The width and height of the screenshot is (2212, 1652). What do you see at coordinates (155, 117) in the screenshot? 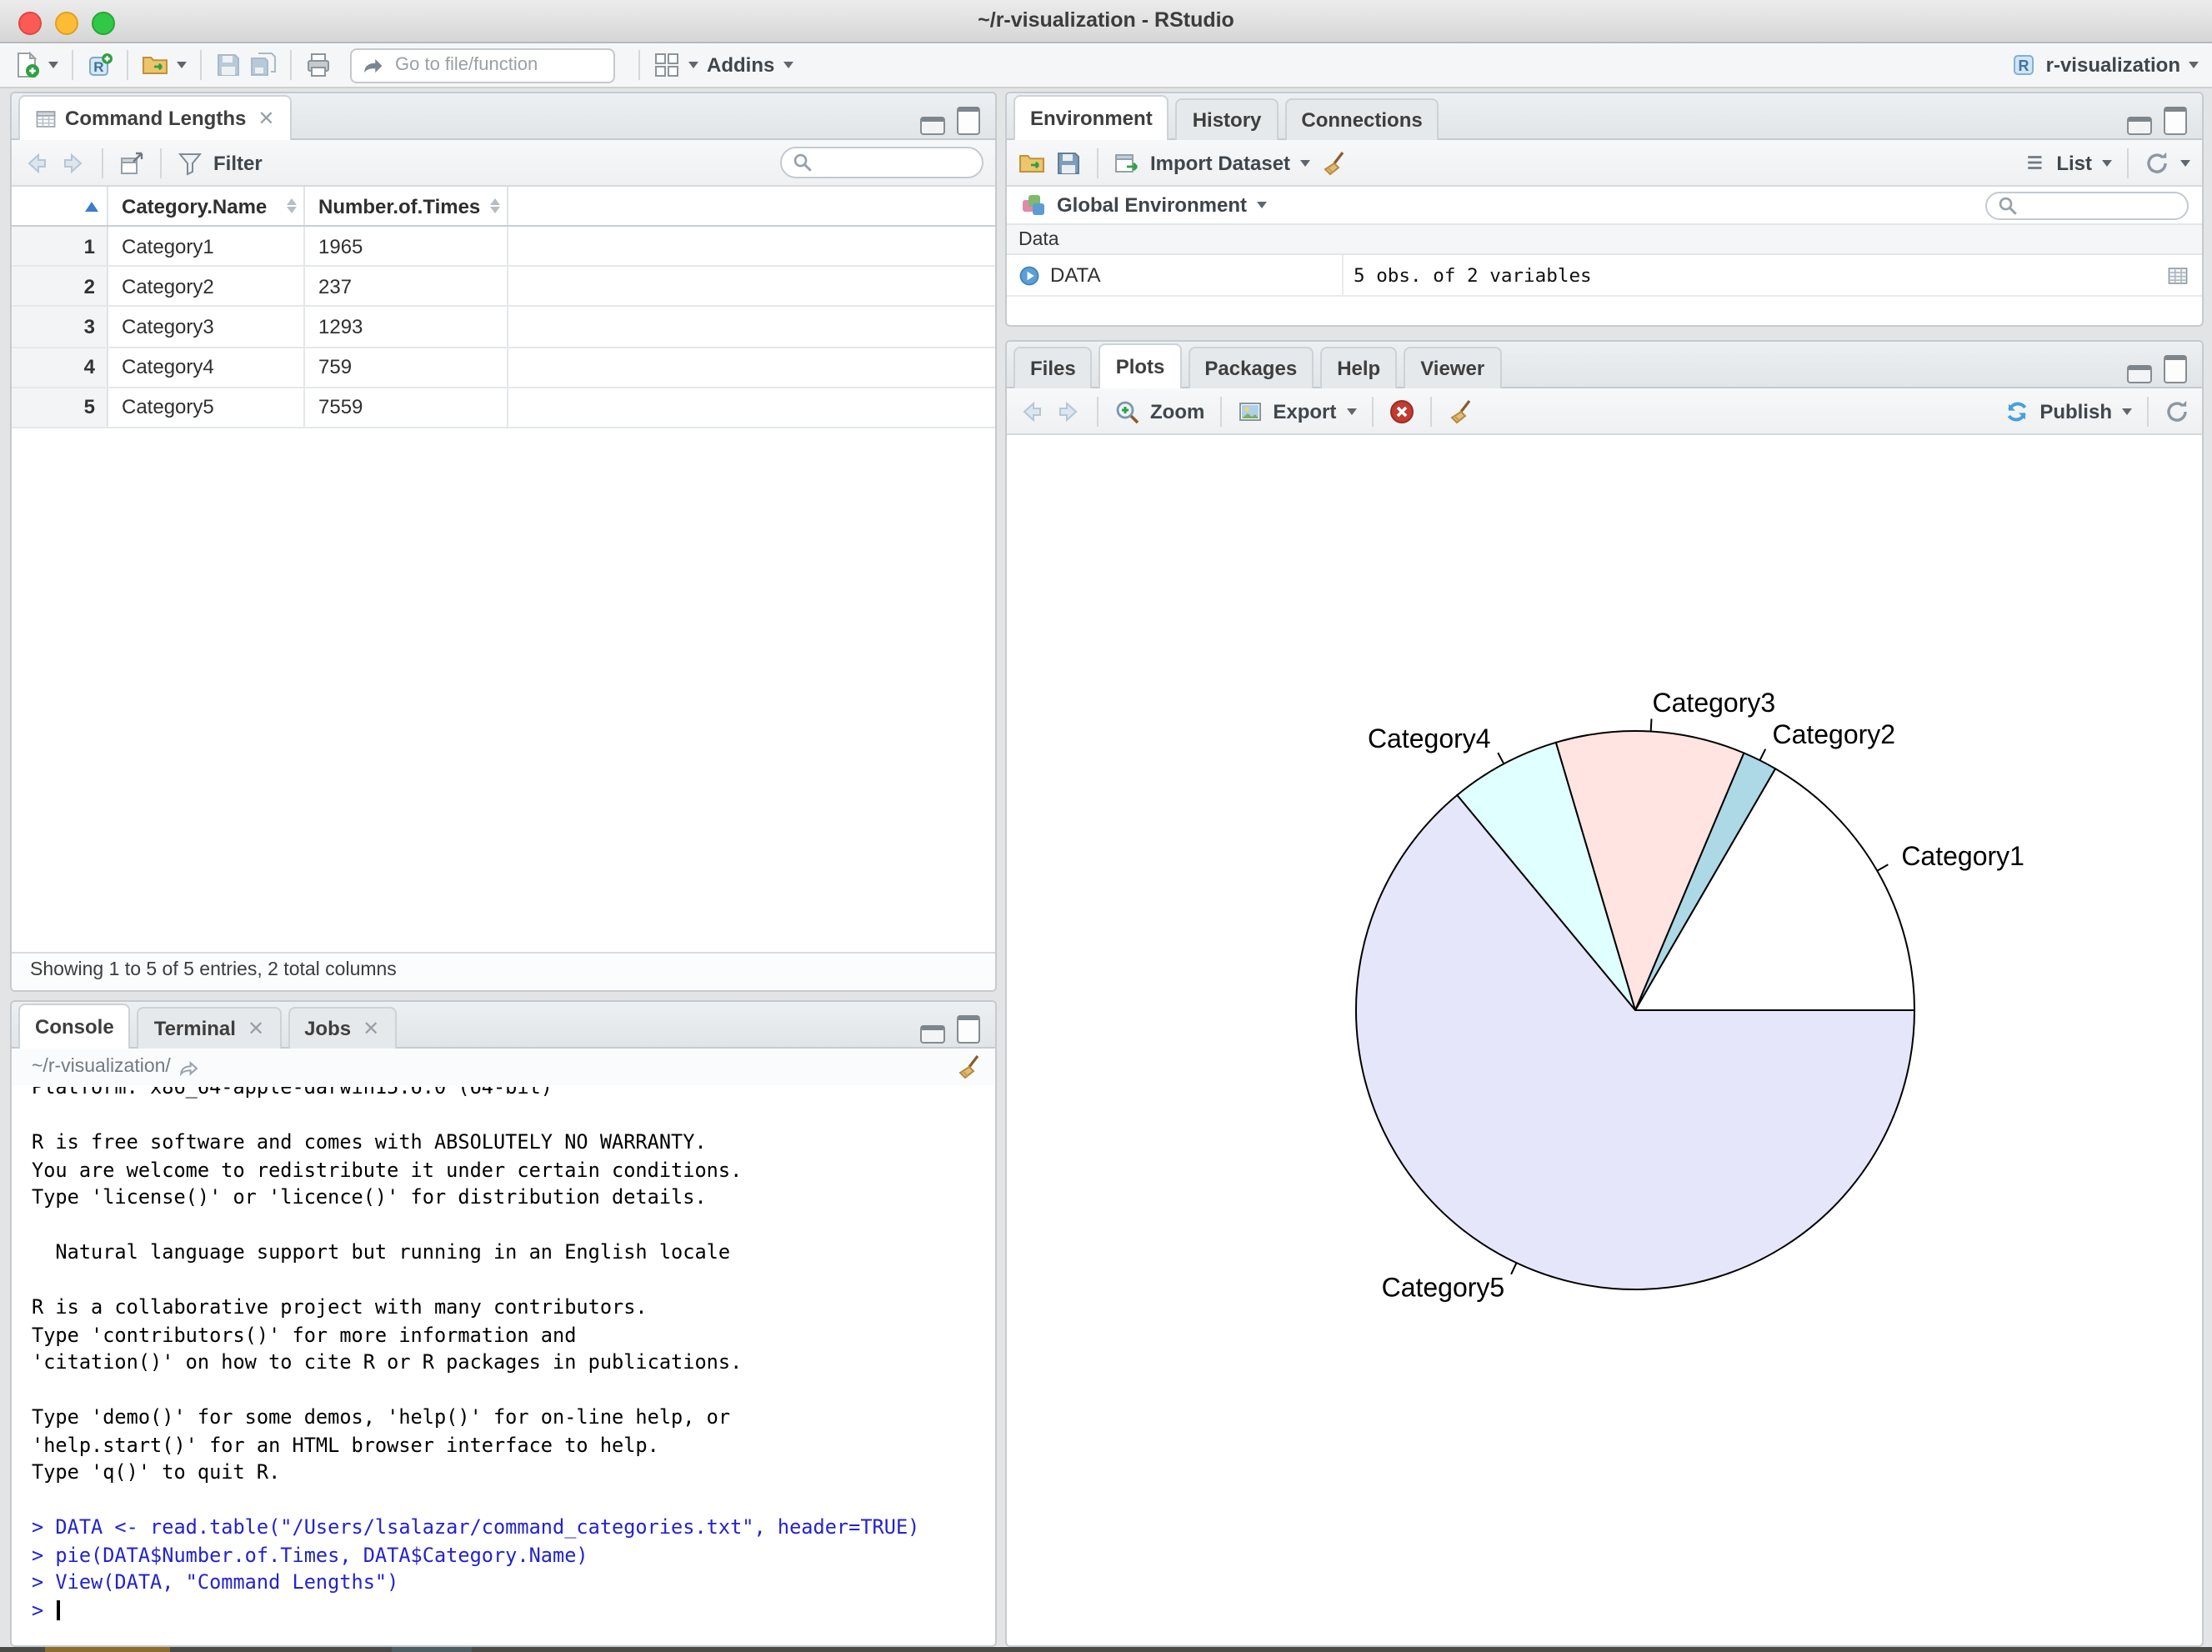
I see `tab-command-lengths: Command Lengths ✕` at bounding box center [155, 117].